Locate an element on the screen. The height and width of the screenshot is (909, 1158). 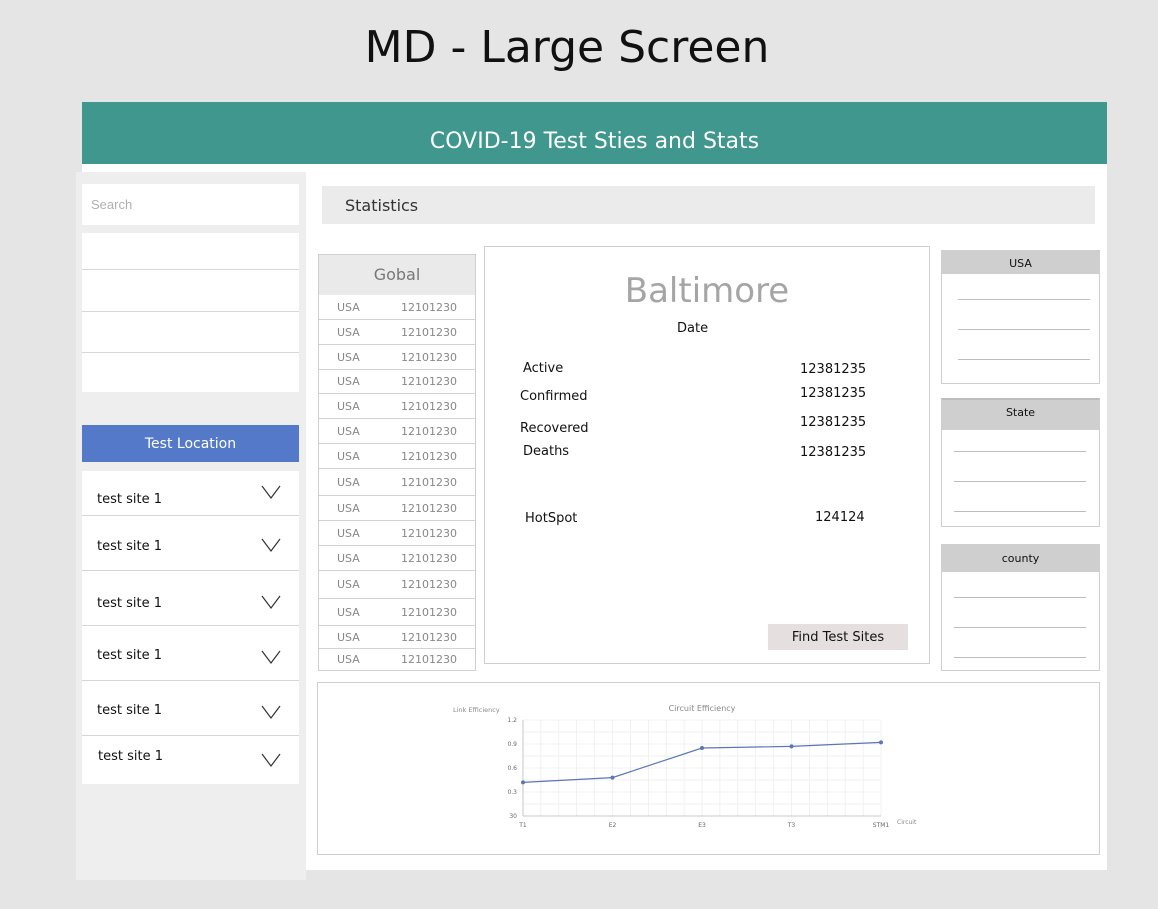
hotspot-value: 124124 is located at coordinates (840, 517).